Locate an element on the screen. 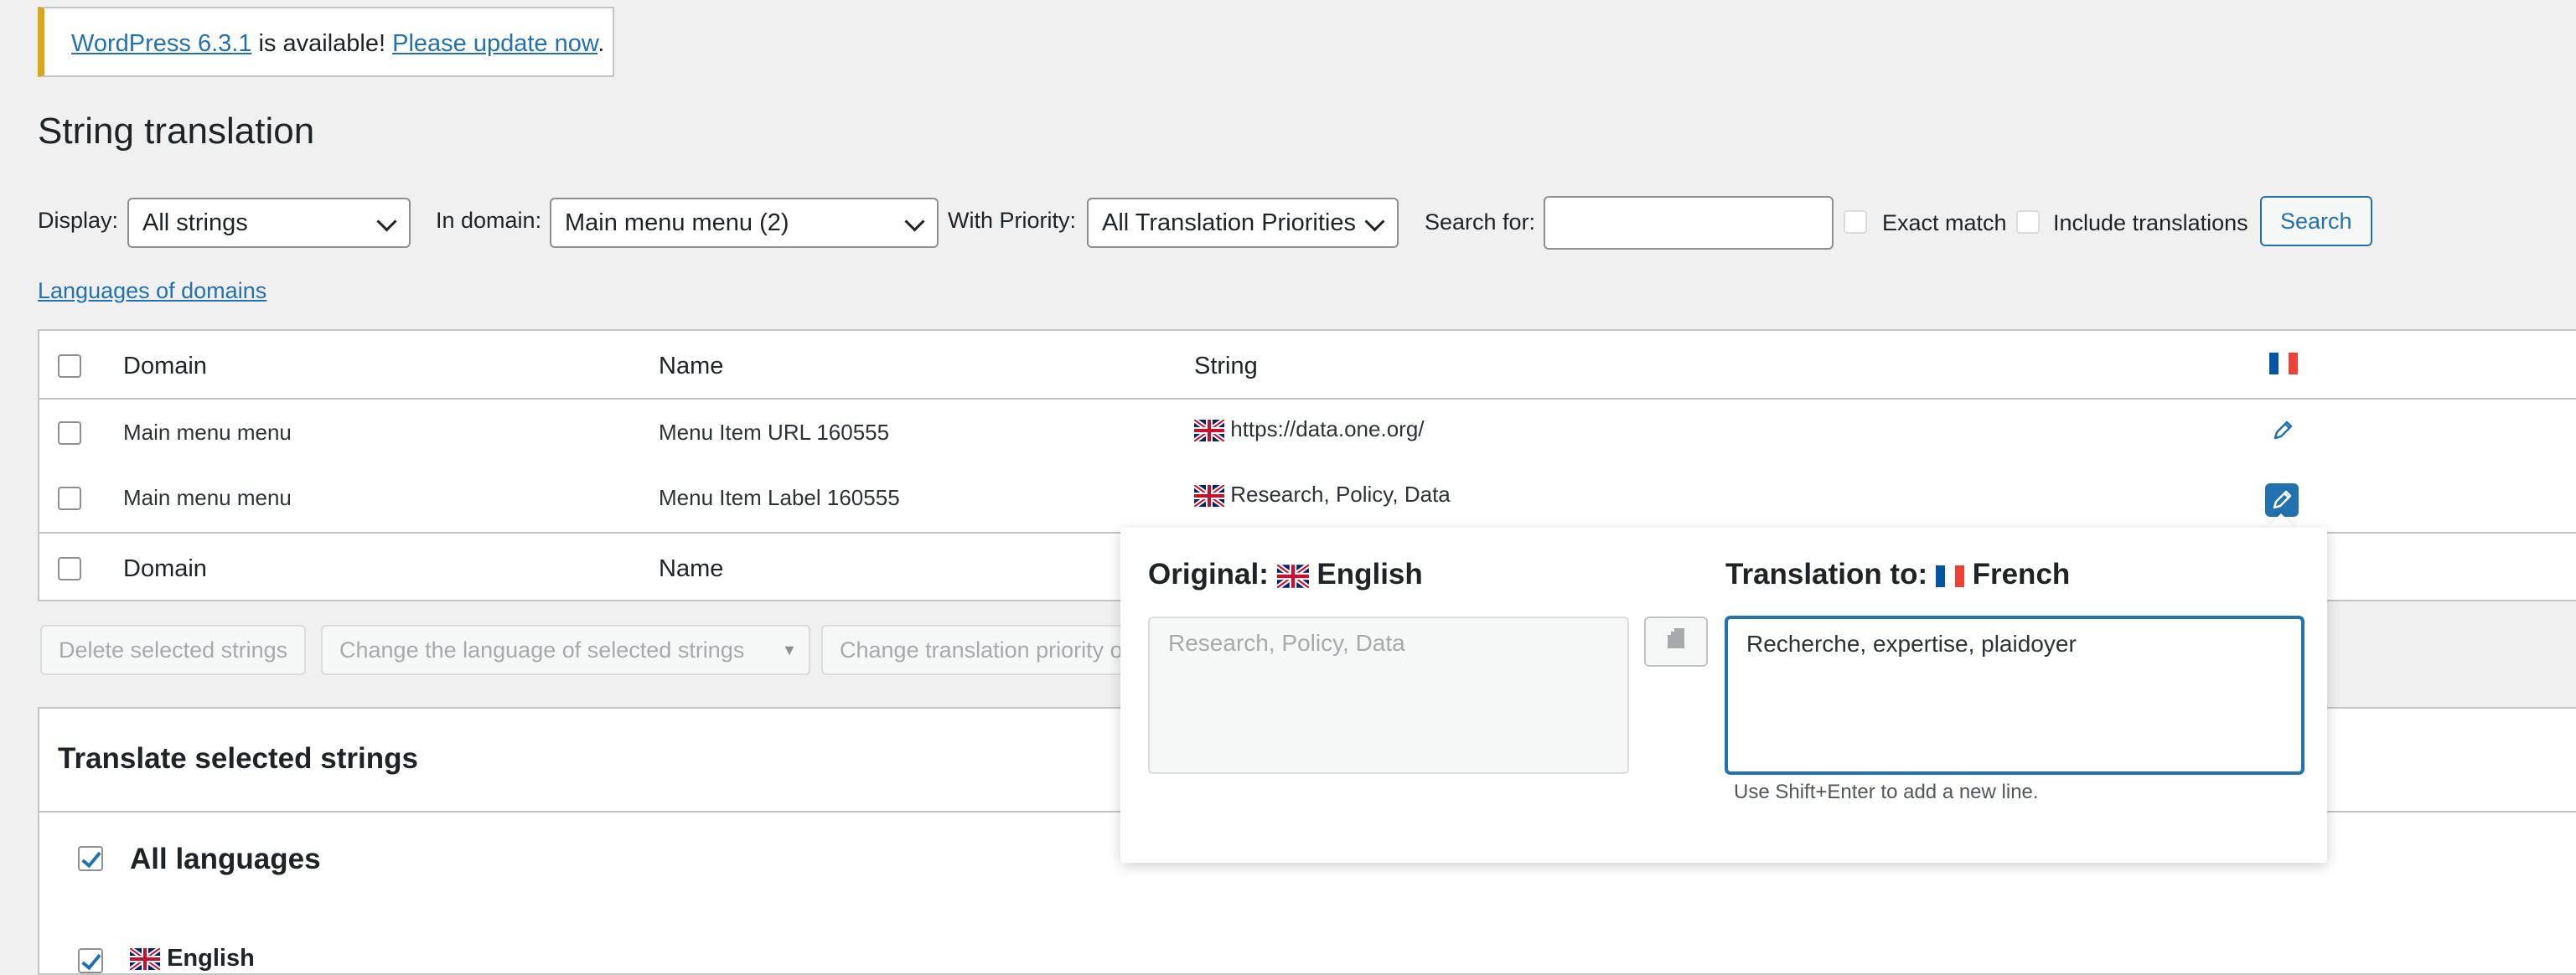  priority-select: All Translation Priorities is located at coordinates (1243, 223).